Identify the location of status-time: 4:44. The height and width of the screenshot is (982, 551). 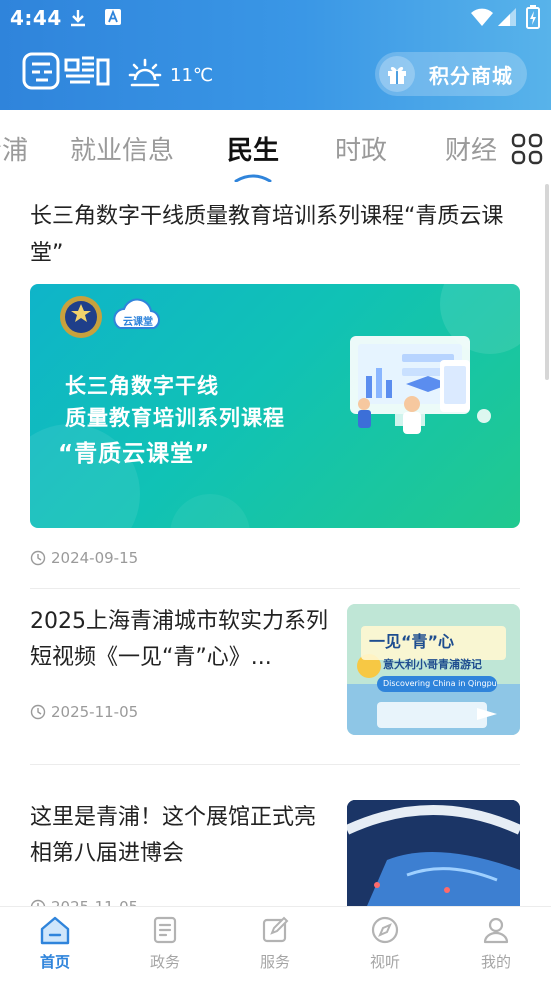
(36, 18).